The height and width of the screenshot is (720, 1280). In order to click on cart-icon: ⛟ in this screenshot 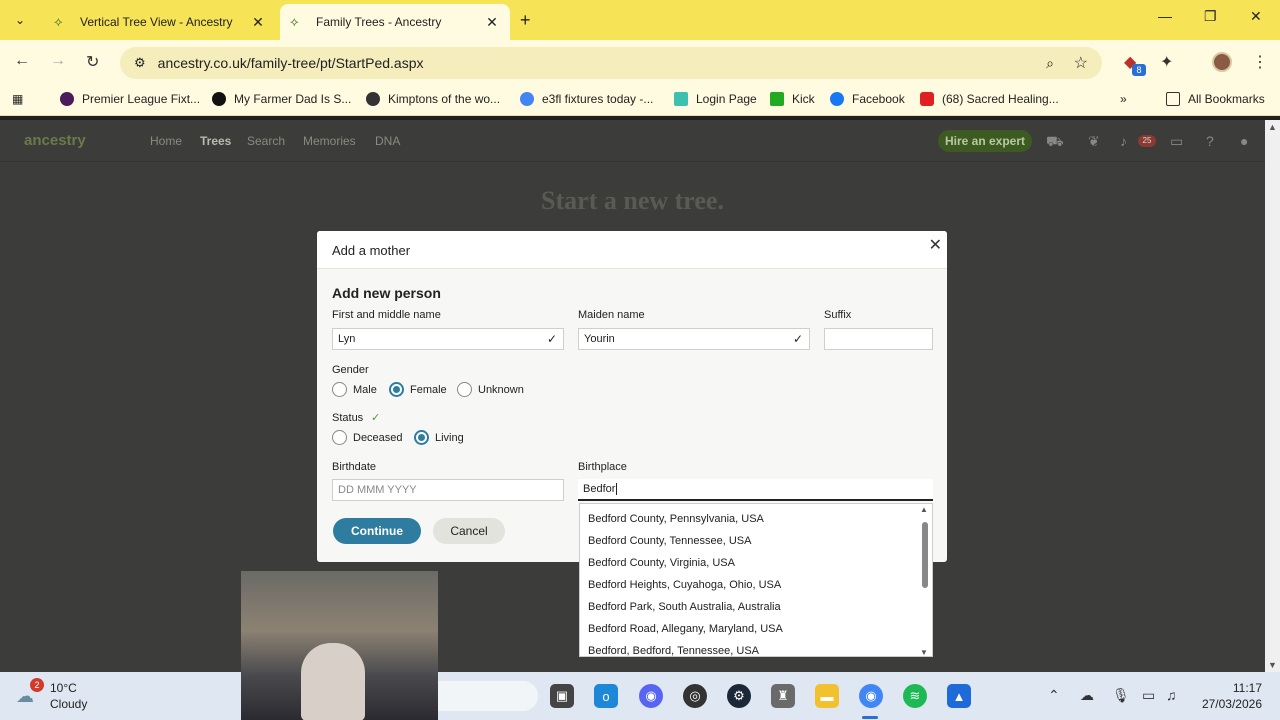, I will do `click(1055, 142)`.